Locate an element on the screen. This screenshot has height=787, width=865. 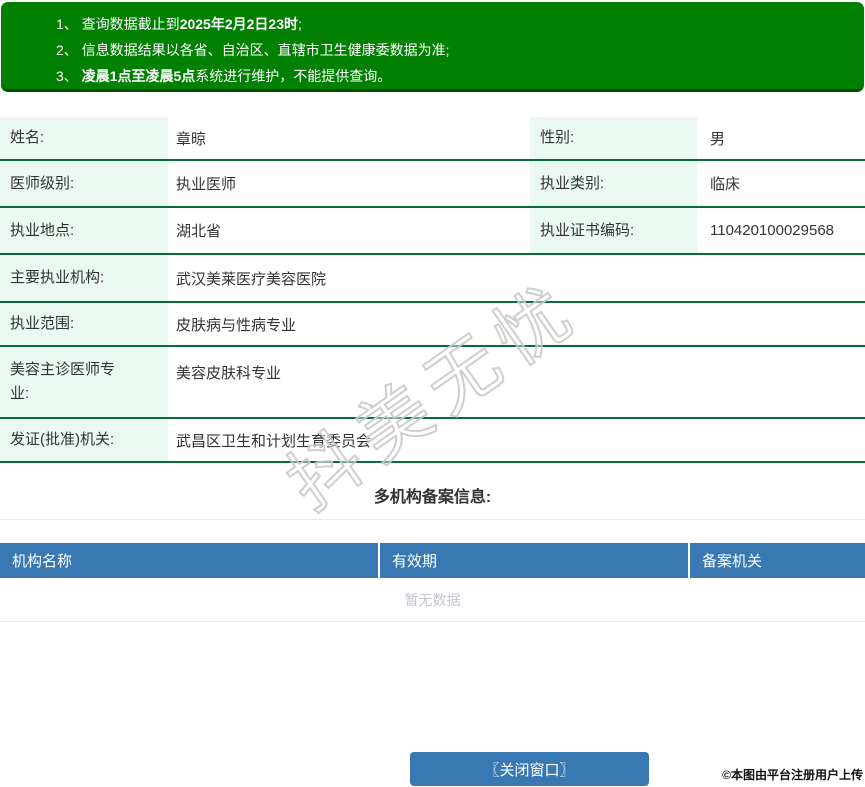
profile-row-location-cert: 执业地点: 湖北省 执业证书编码: 110420100029568 is located at coordinates (432, 231).